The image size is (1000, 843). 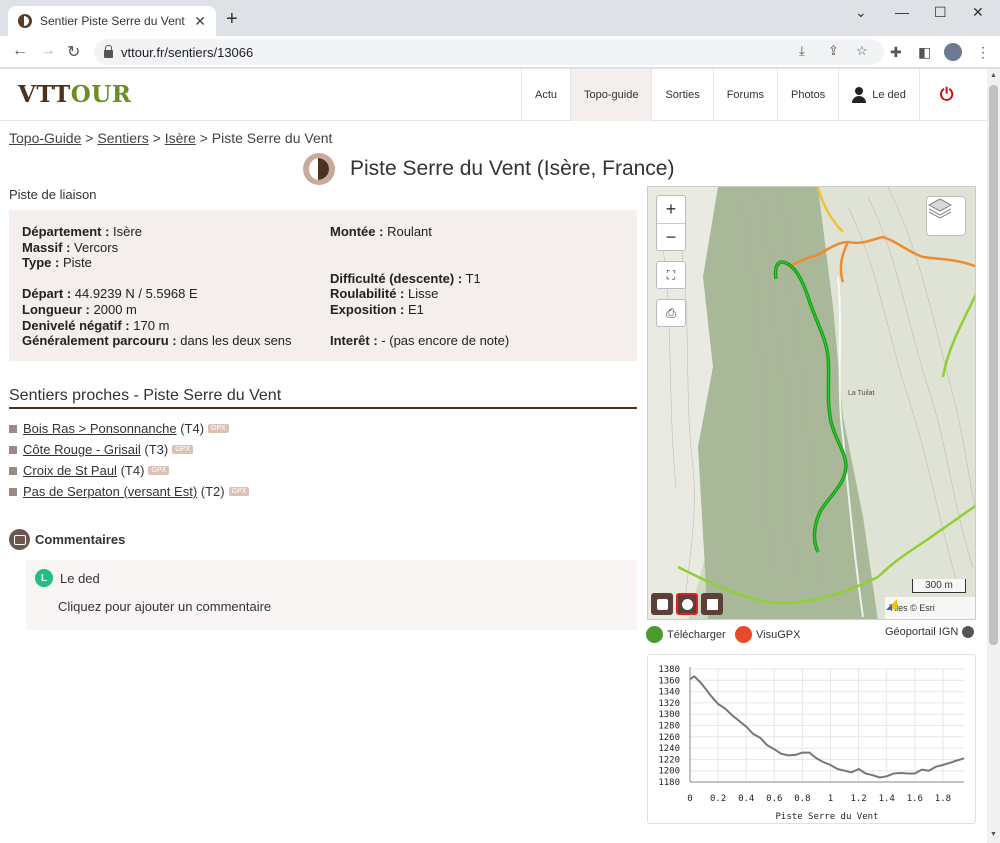 What do you see at coordinates (915, 799) in the screenshot?
I see `x-tick-label: 1.6` at bounding box center [915, 799].